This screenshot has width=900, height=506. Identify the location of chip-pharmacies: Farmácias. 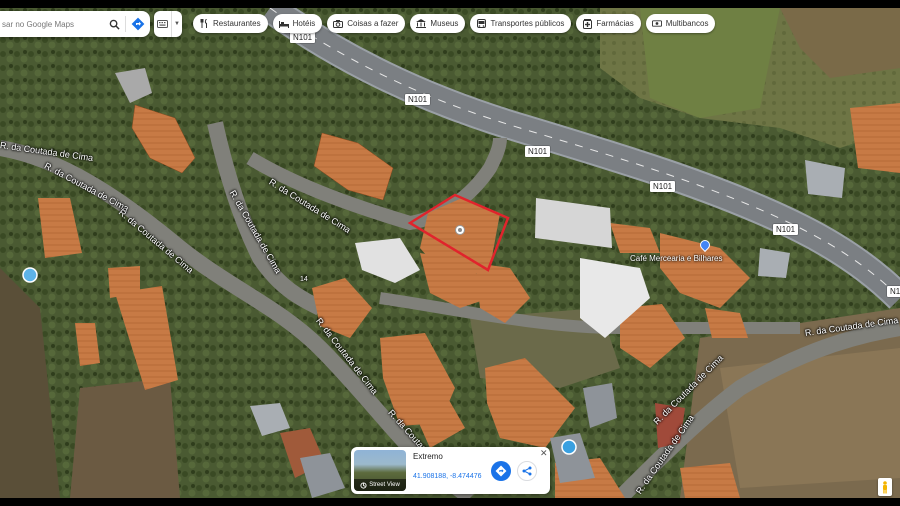
(608, 23).